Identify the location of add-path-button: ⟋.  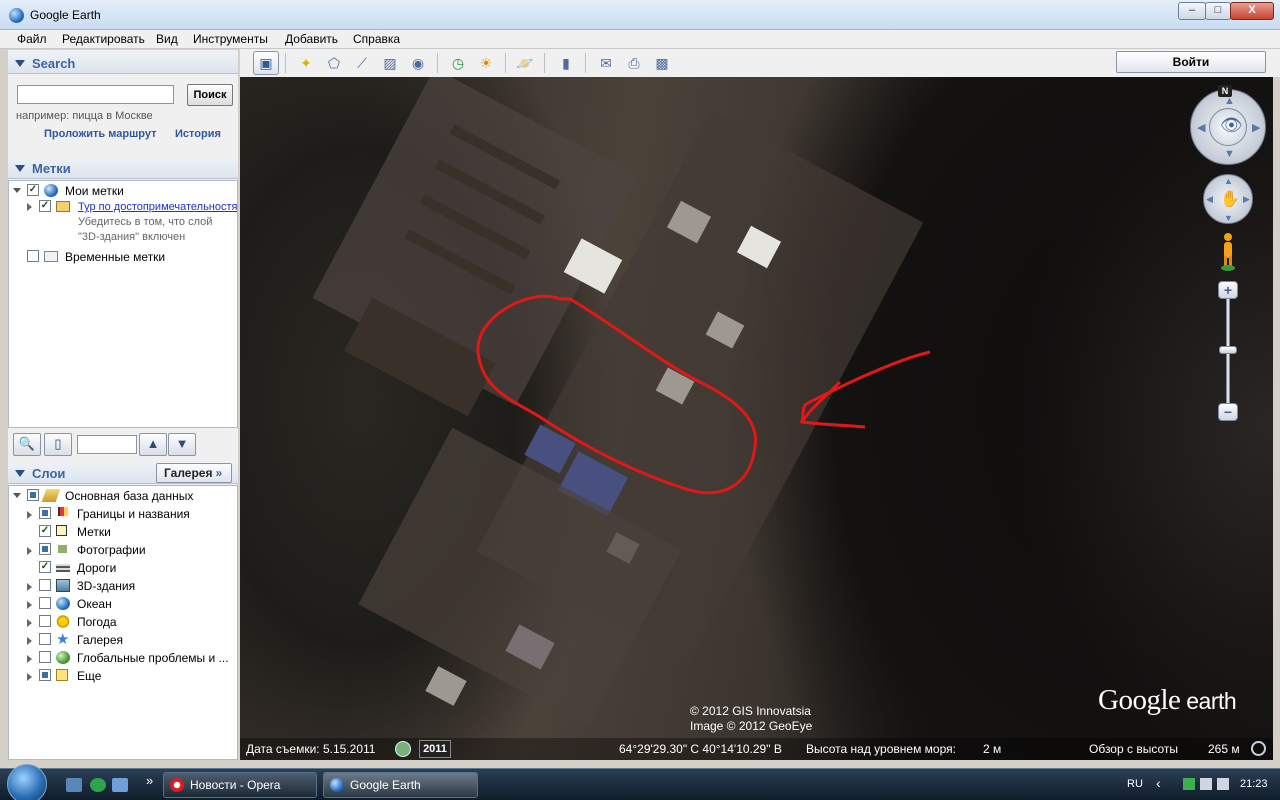
(362, 63).